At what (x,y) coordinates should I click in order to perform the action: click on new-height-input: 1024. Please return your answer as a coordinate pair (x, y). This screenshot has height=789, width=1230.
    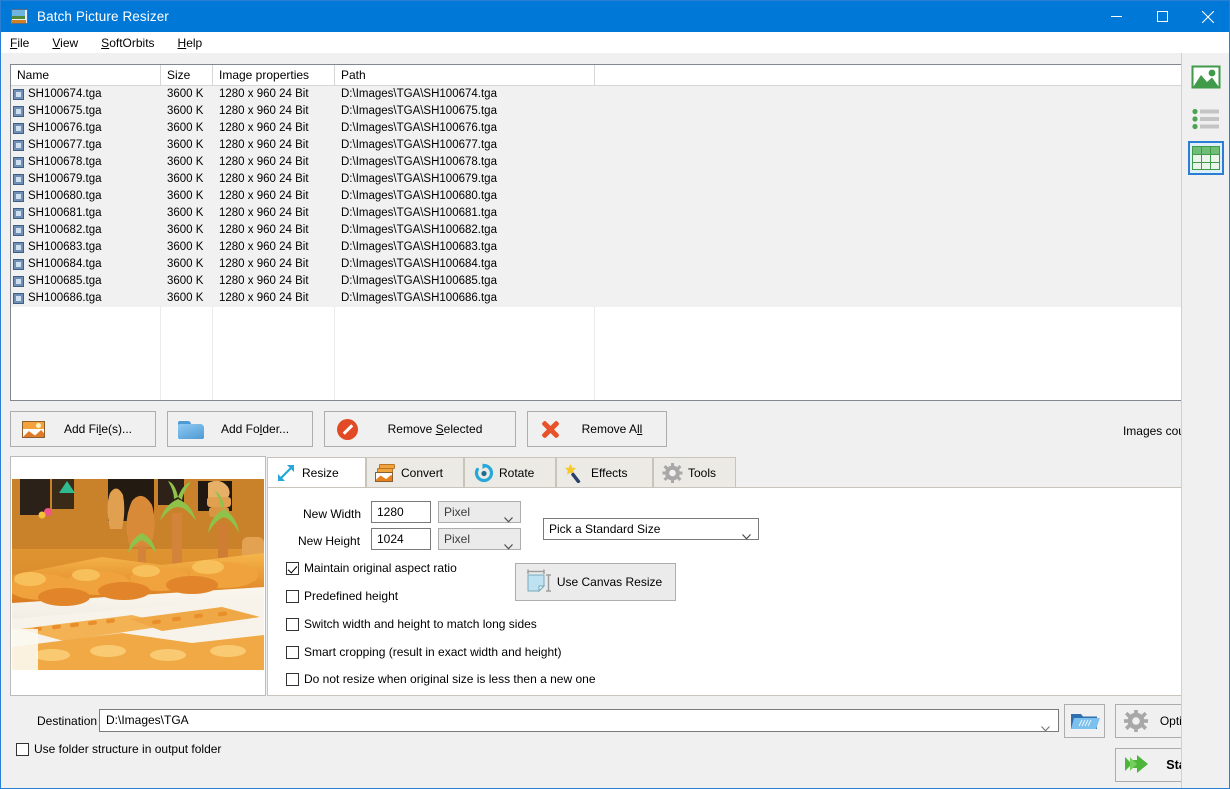
    Looking at the image, I should click on (401, 539).